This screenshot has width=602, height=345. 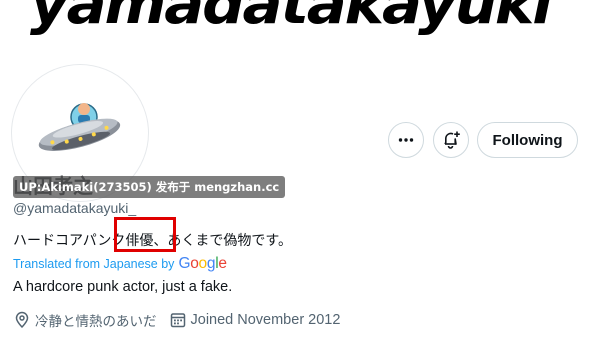 What do you see at coordinates (22, 320) in the screenshot?
I see `location-pin-icon` at bounding box center [22, 320].